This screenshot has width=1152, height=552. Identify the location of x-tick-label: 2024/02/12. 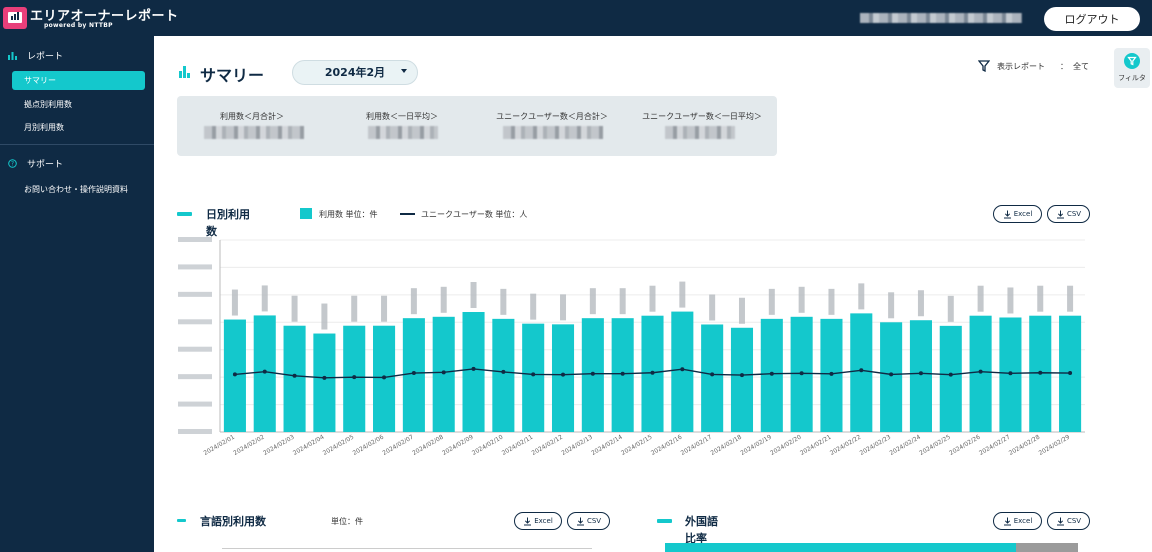
(548, 445).